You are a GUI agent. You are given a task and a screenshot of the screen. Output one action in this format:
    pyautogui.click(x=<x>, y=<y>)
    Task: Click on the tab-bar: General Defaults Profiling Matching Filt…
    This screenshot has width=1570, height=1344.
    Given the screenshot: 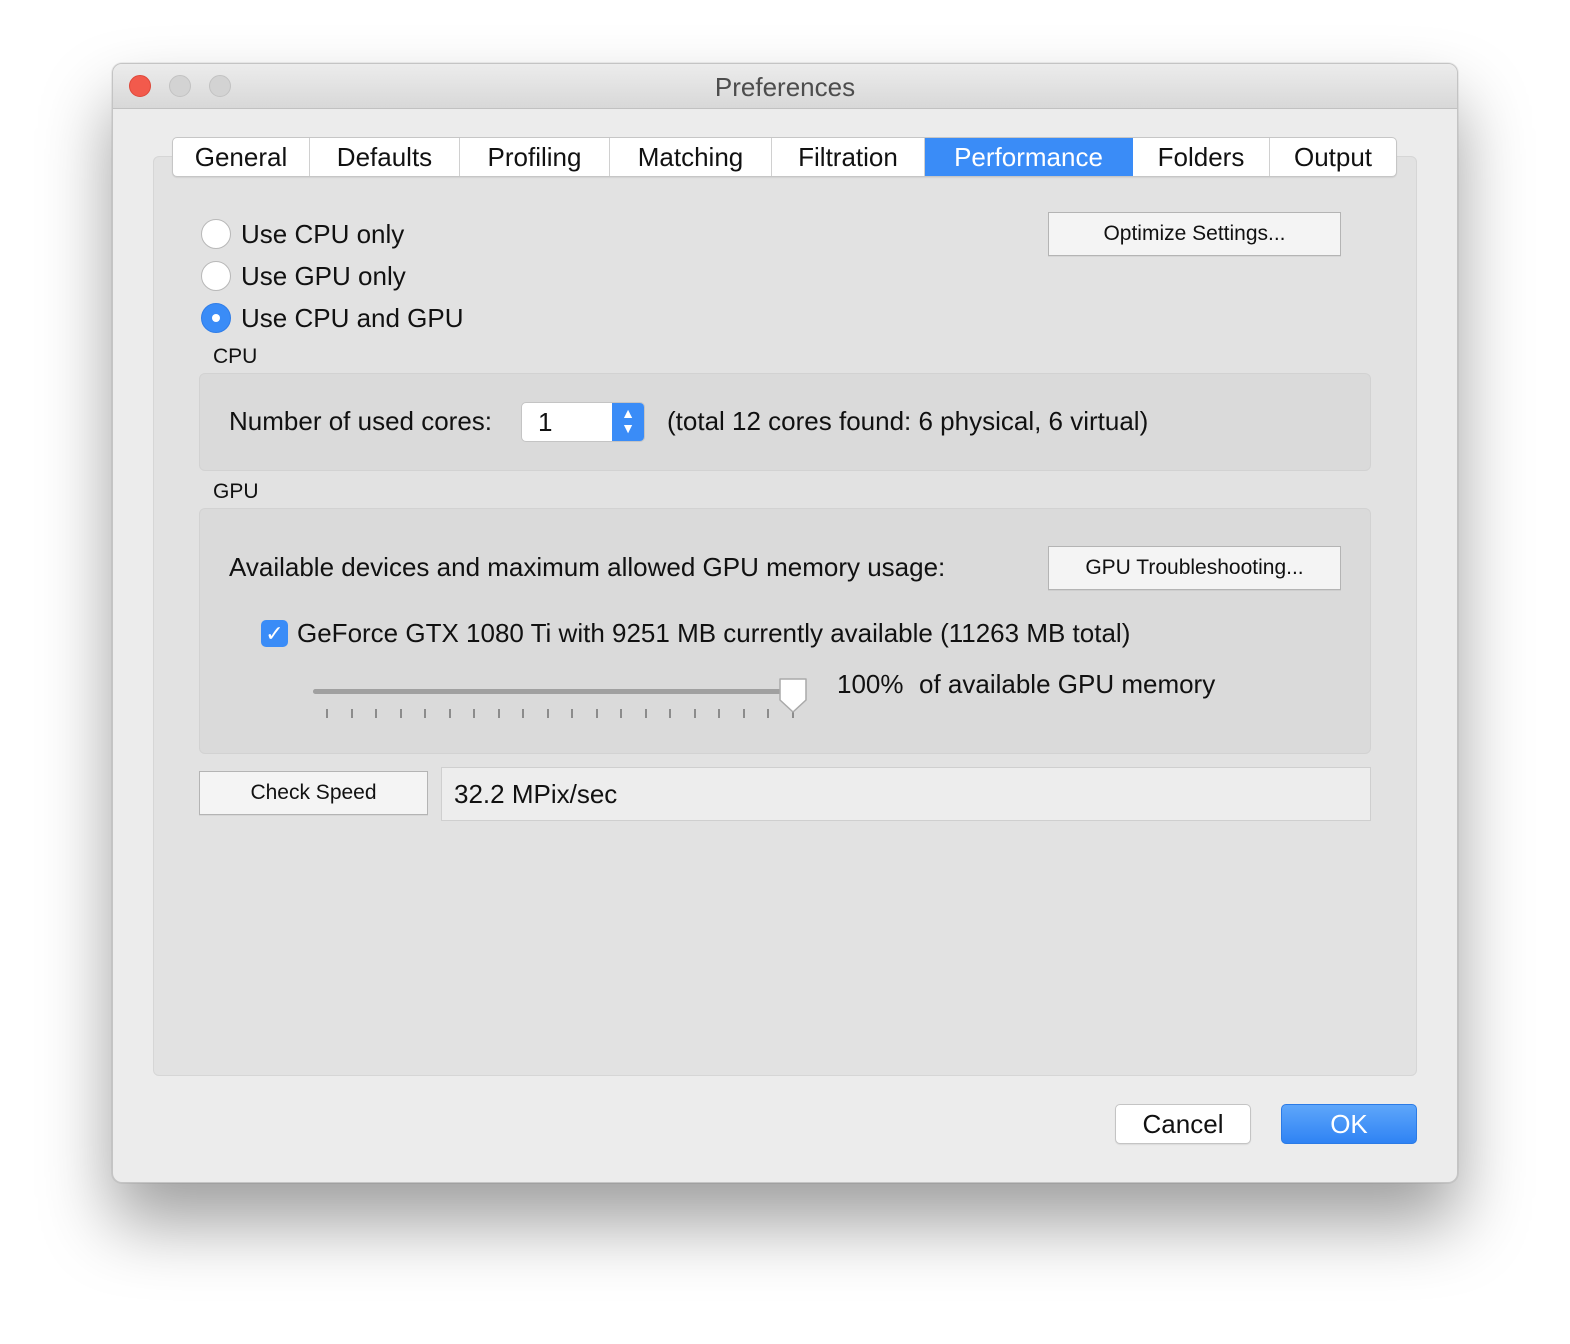 What is the action you would take?
    pyautogui.click(x=784, y=157)
    